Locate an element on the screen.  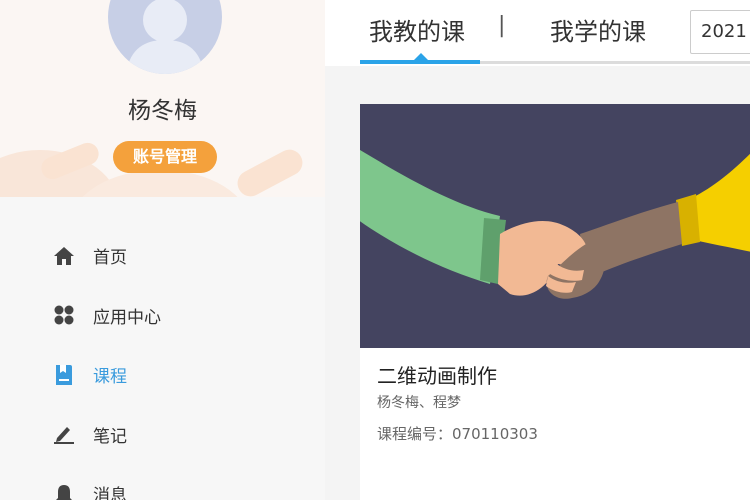
year-select: 2021 is located at coordinates (720, 32).